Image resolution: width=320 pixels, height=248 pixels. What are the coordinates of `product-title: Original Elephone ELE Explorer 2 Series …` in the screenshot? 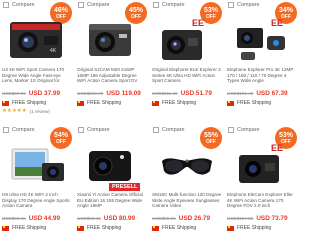 It's located at (187, 78).